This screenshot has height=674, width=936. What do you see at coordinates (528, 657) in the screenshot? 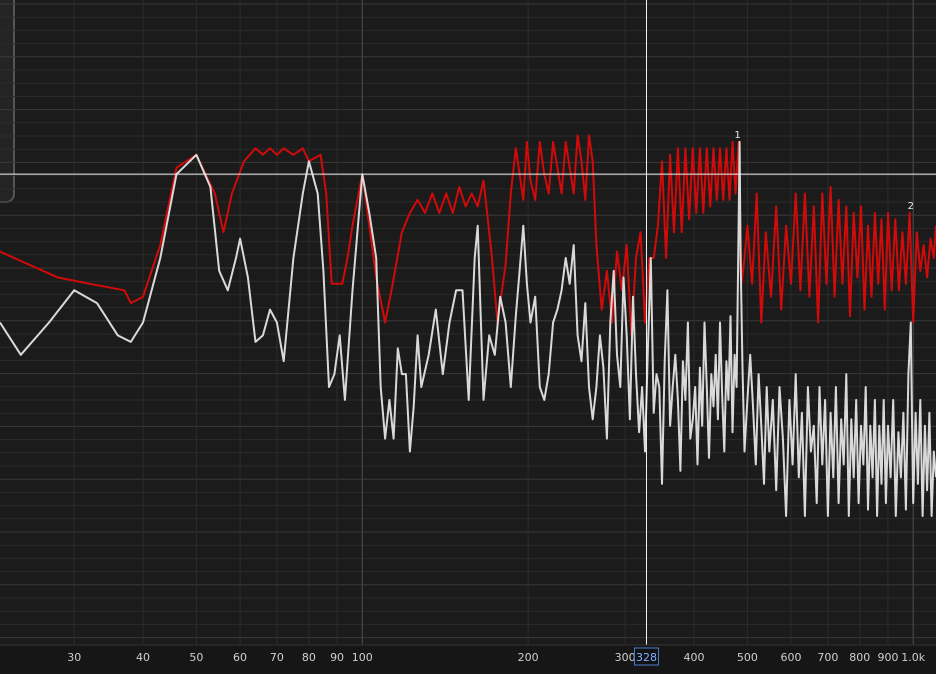
I see `x-tick-label: 200` at bounding box center [528, 657].